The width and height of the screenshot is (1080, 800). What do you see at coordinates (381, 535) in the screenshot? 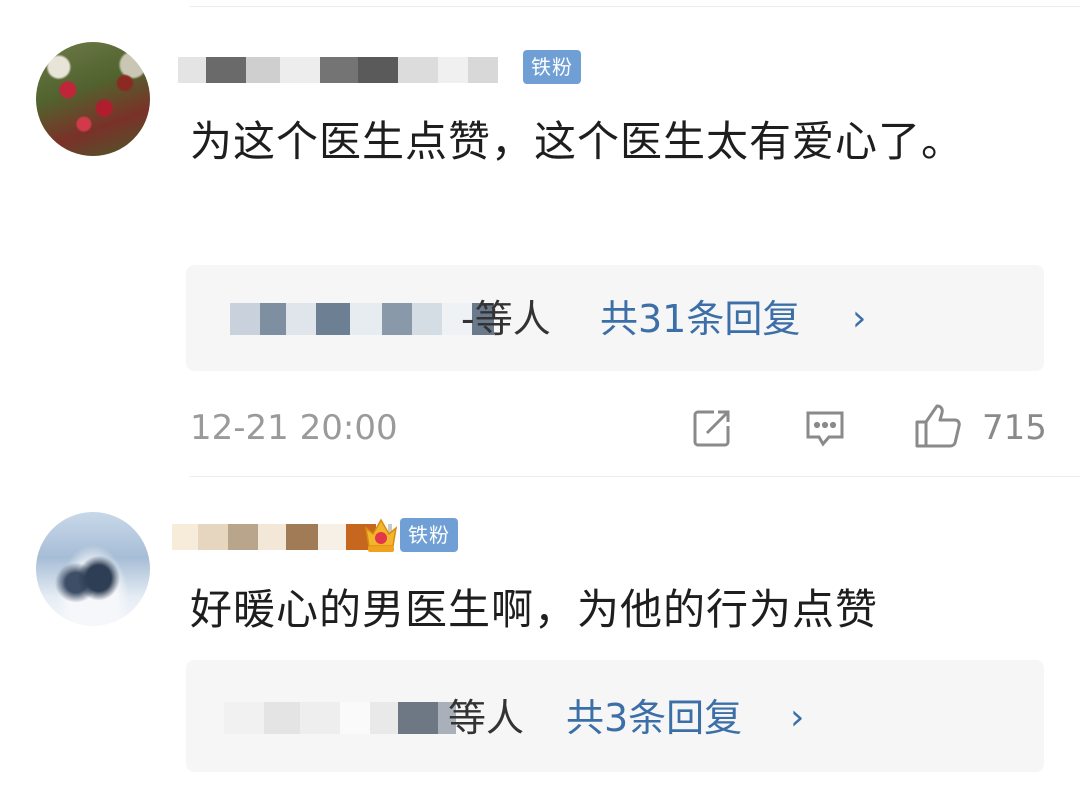
I see `crown-icon` at bounding box center [381, 535].